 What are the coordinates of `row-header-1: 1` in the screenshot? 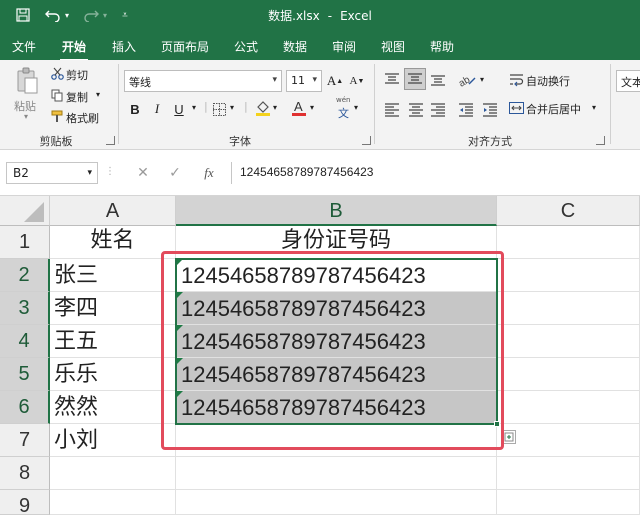 It's located at (25, 242).